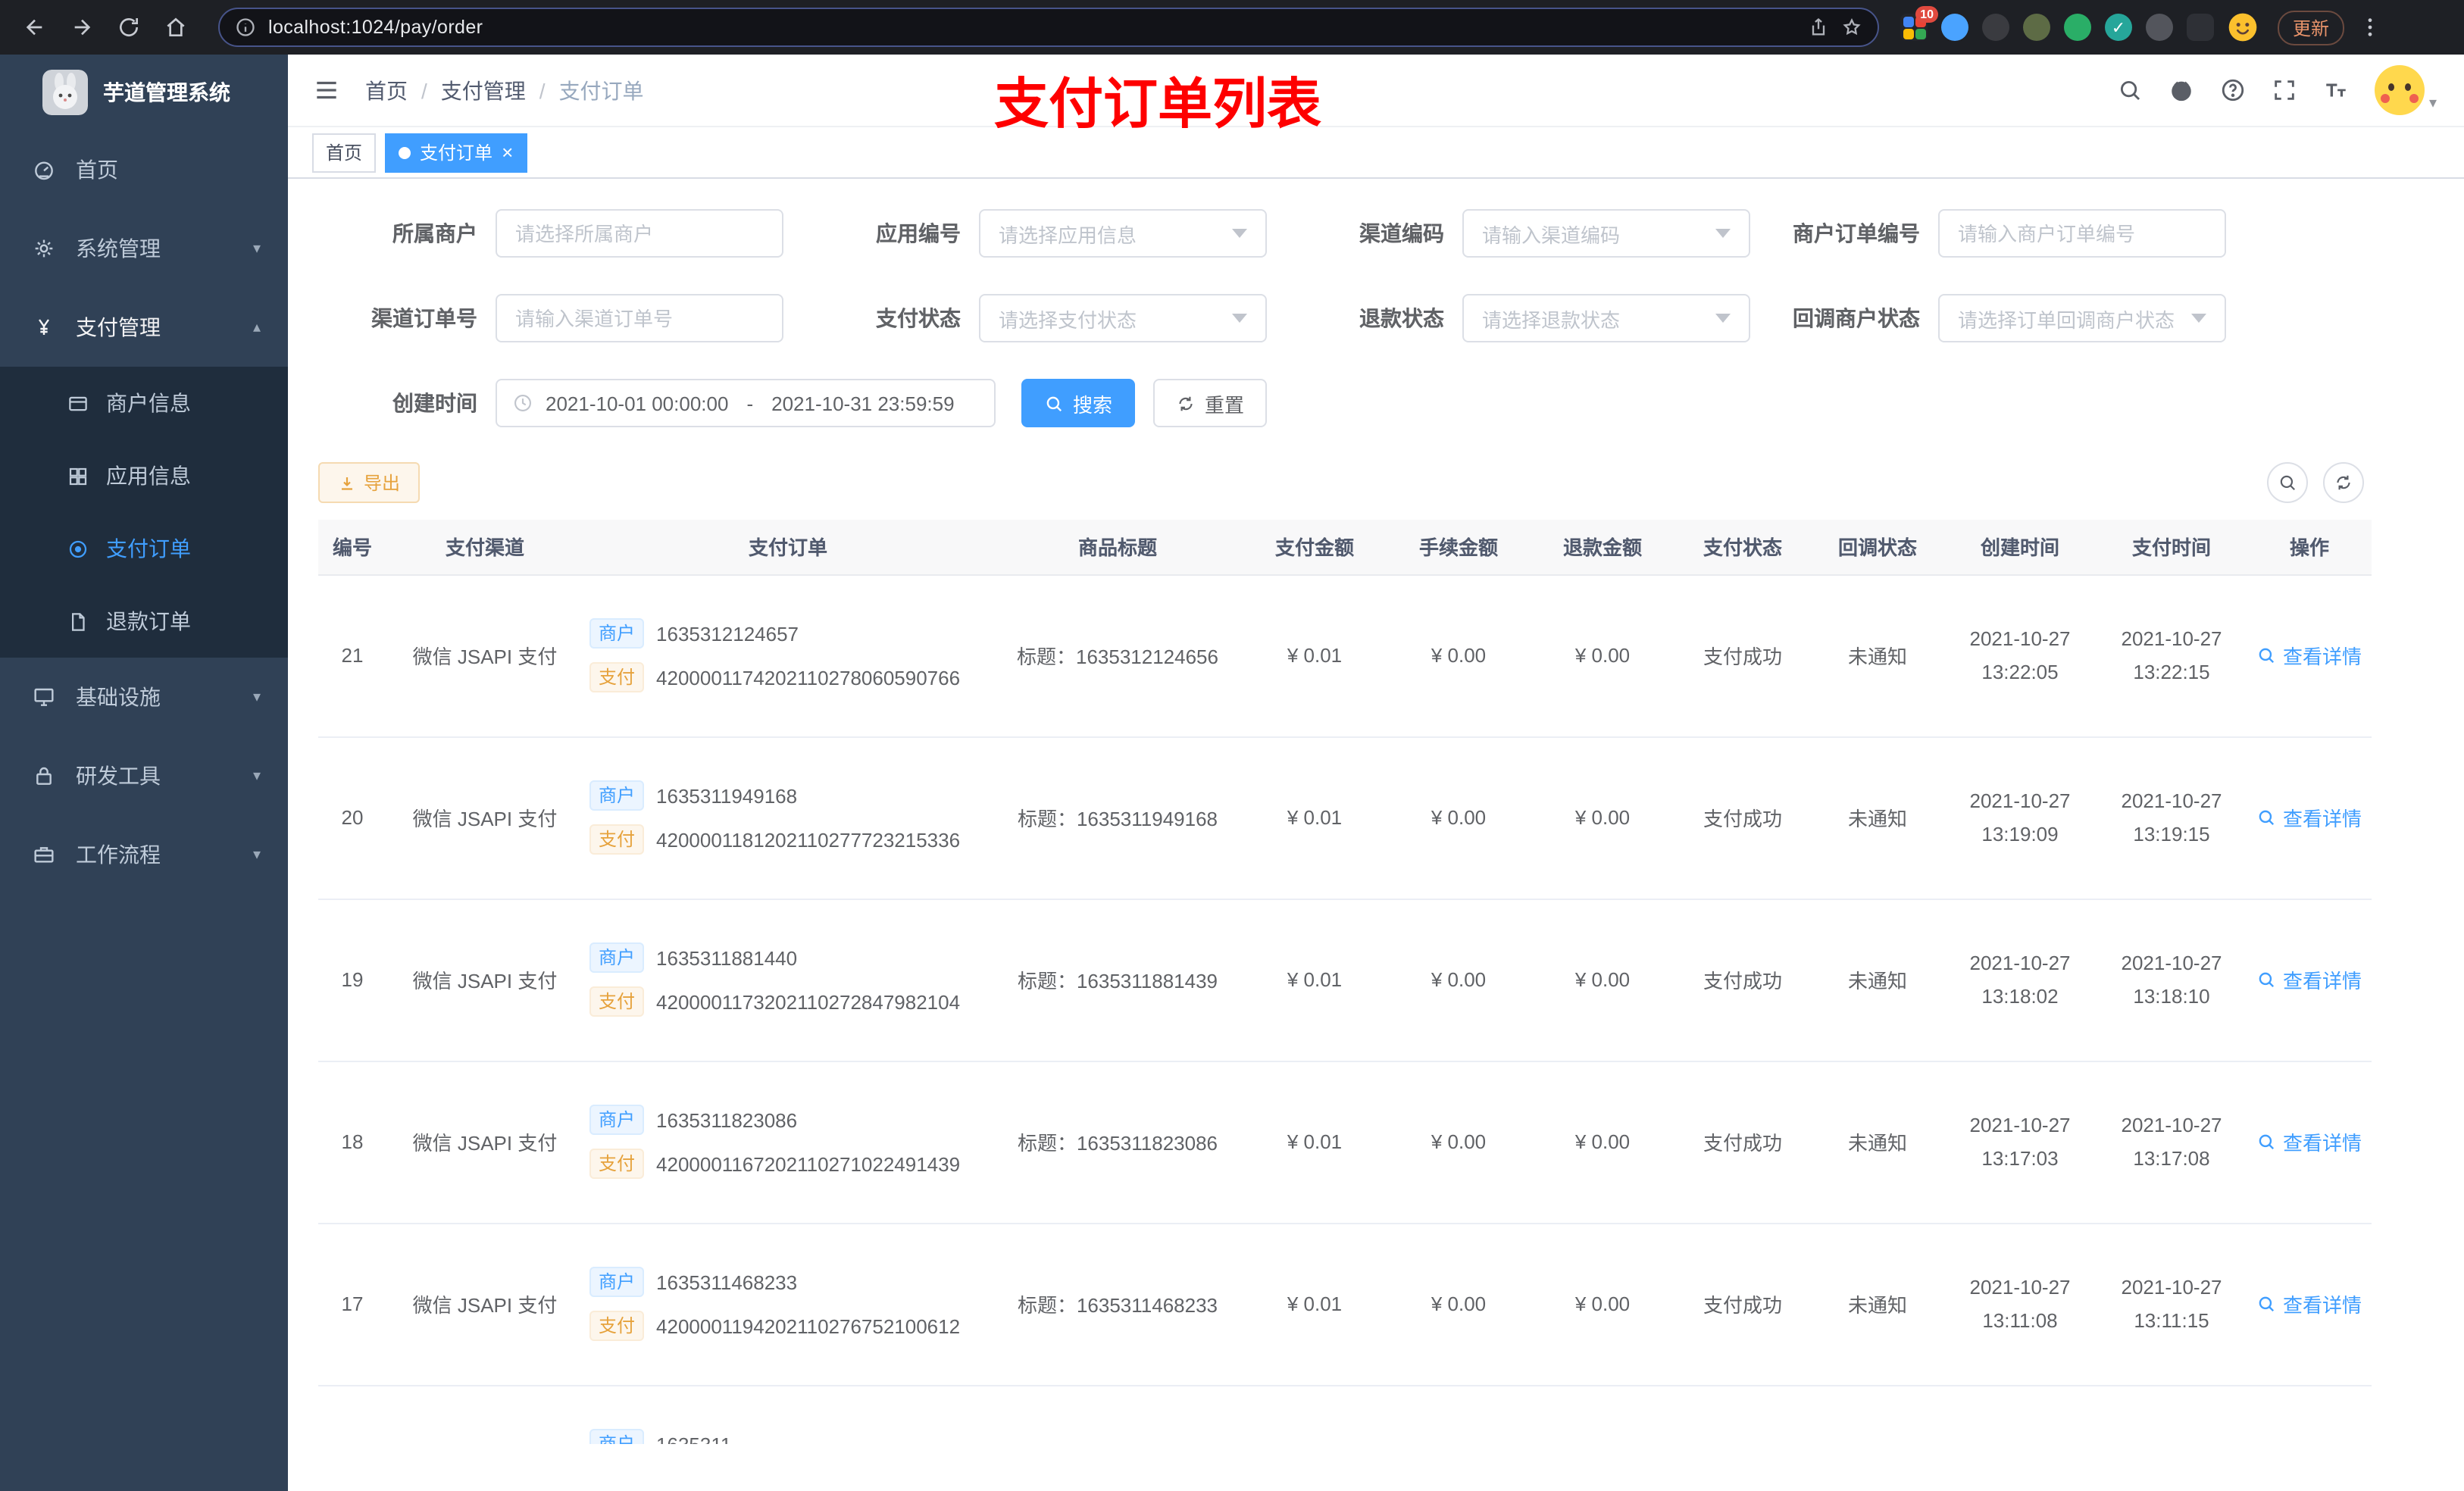  Describe the element at coordinates (483, 90) in the screenshot. I see `breadcrumb-pay-manage: 支付管理` at that location.